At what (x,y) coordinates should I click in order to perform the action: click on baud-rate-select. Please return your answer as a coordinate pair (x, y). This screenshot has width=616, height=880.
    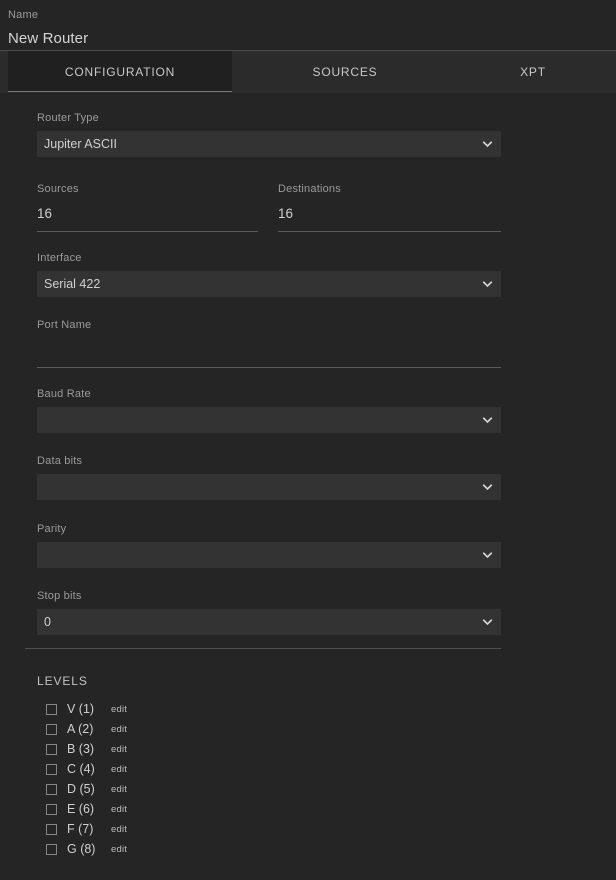
    Looking at the image, I should click on (269, 420).